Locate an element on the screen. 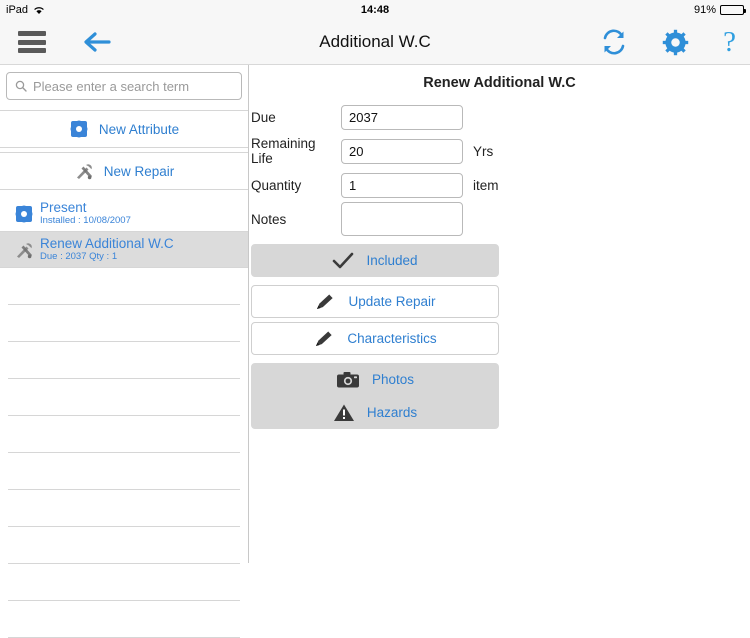 The height and width of the screenshot is (638, 750). remaining-life-input: 20 is located at coordinates (402, 151).